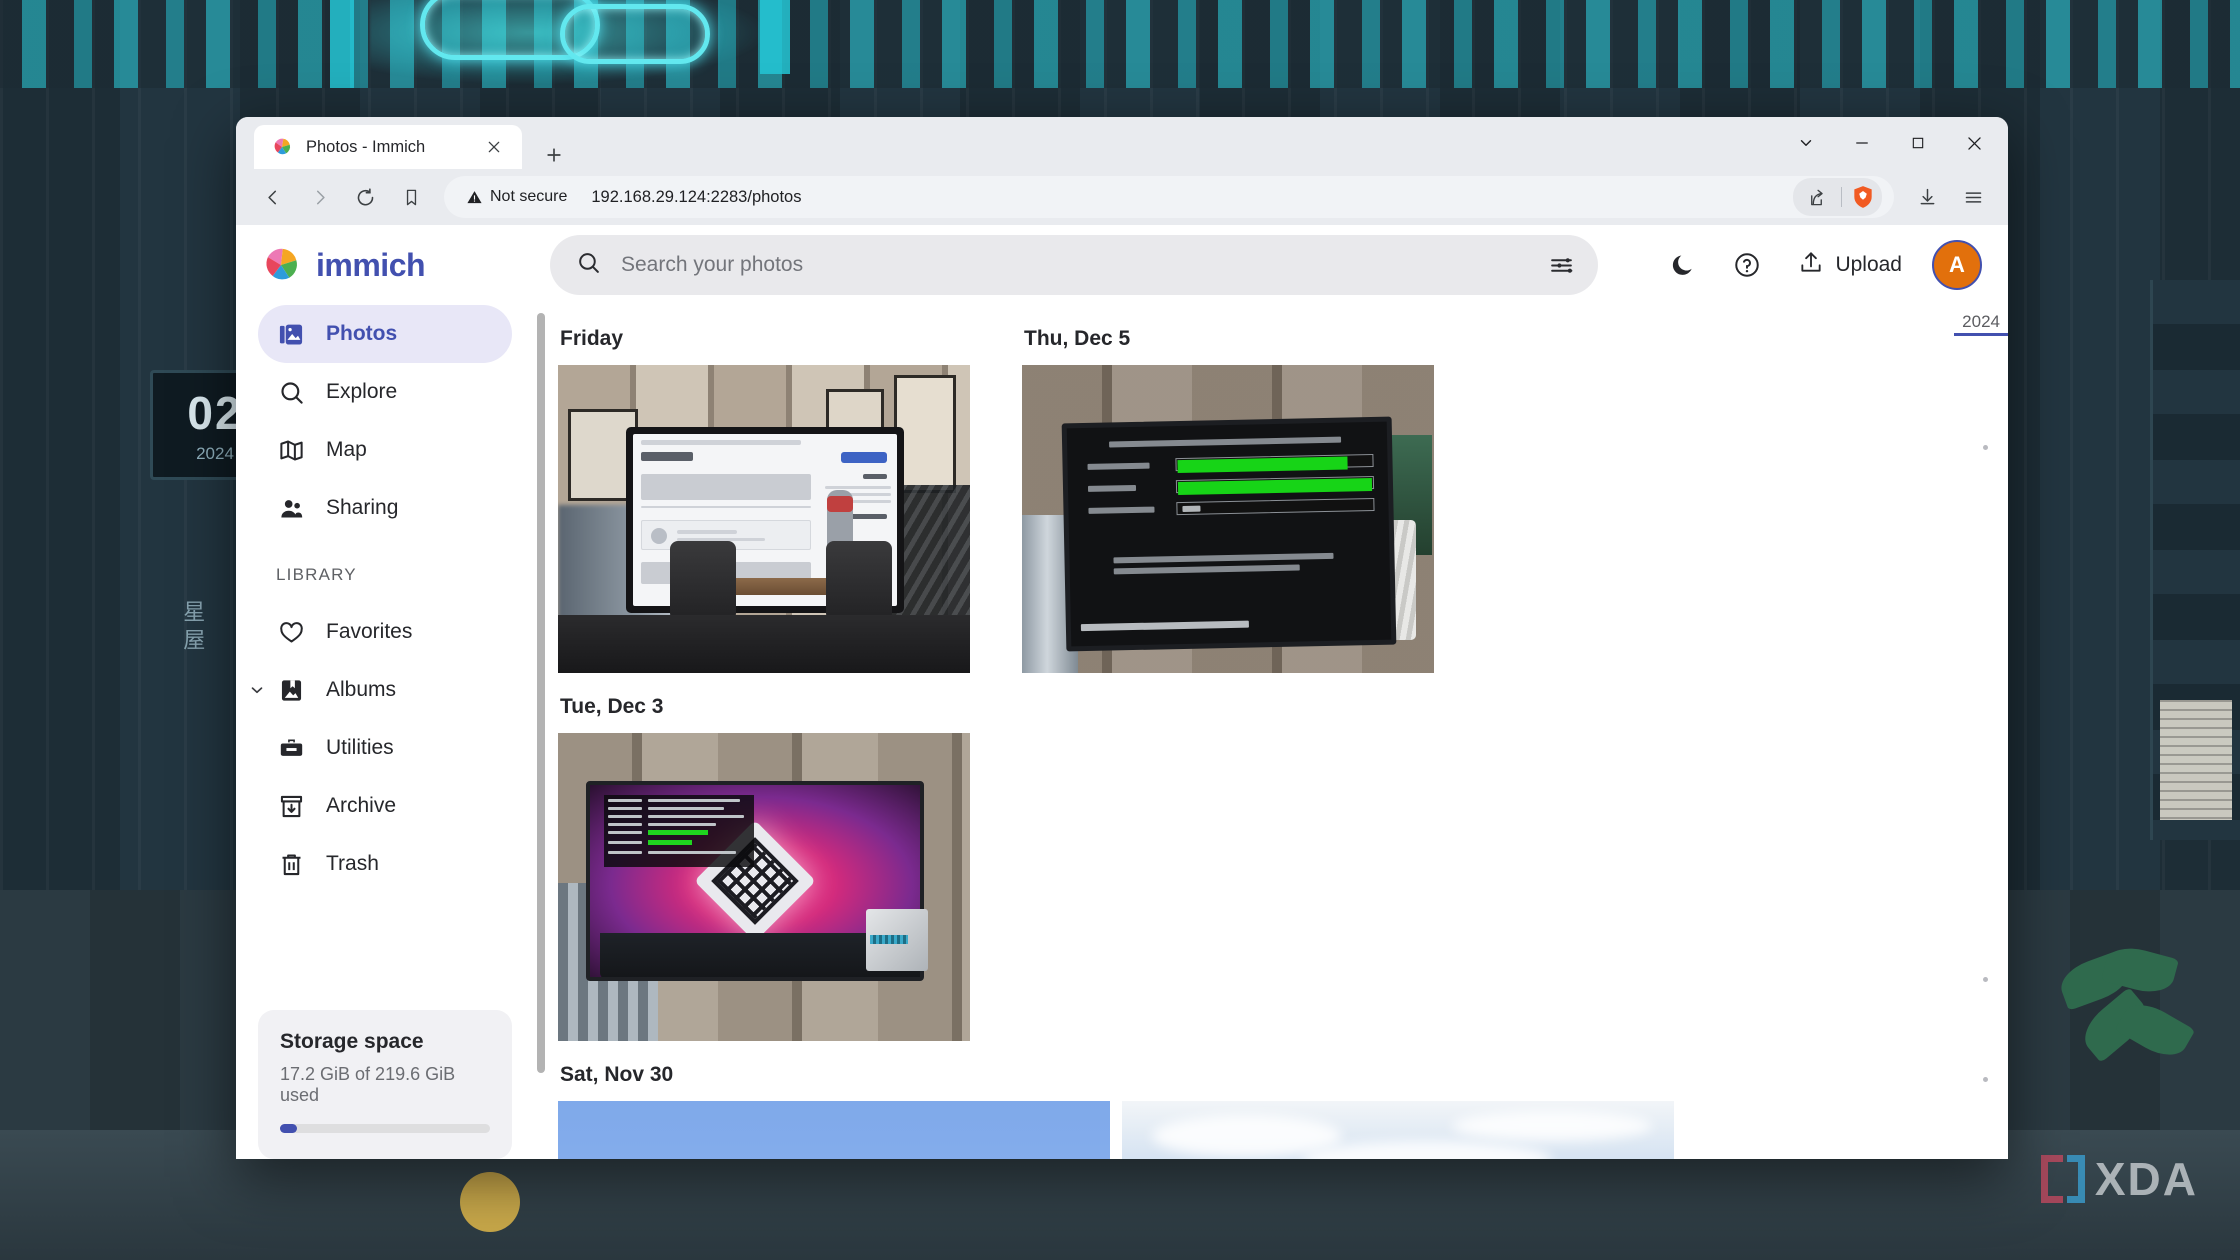  What do you see at coordinates (2196, 760) in the screenshot?
I see `wall-poster` at bounding box center [2196, 760].